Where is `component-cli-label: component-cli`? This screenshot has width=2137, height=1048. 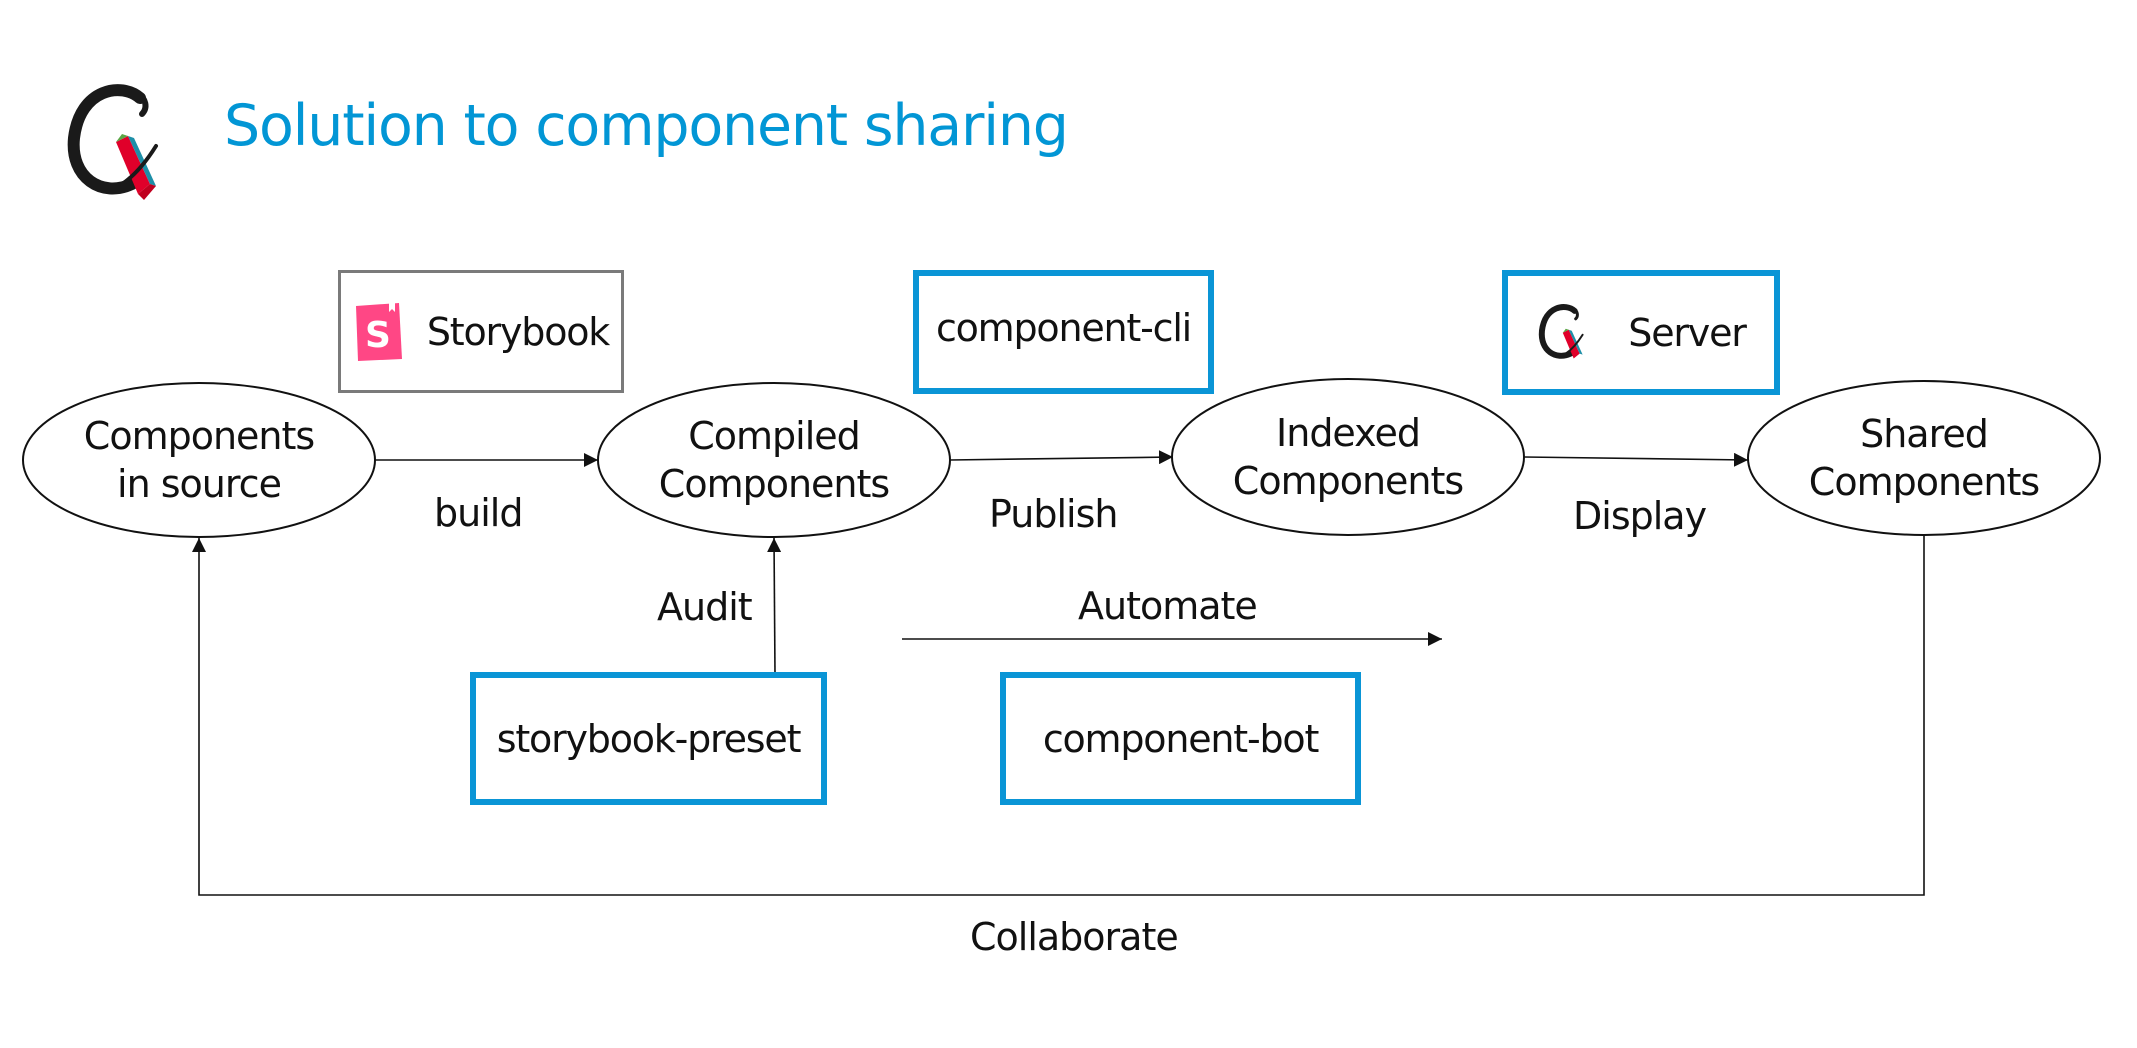 component-cli-label: component-cli is located at coordinates (1063, 328).